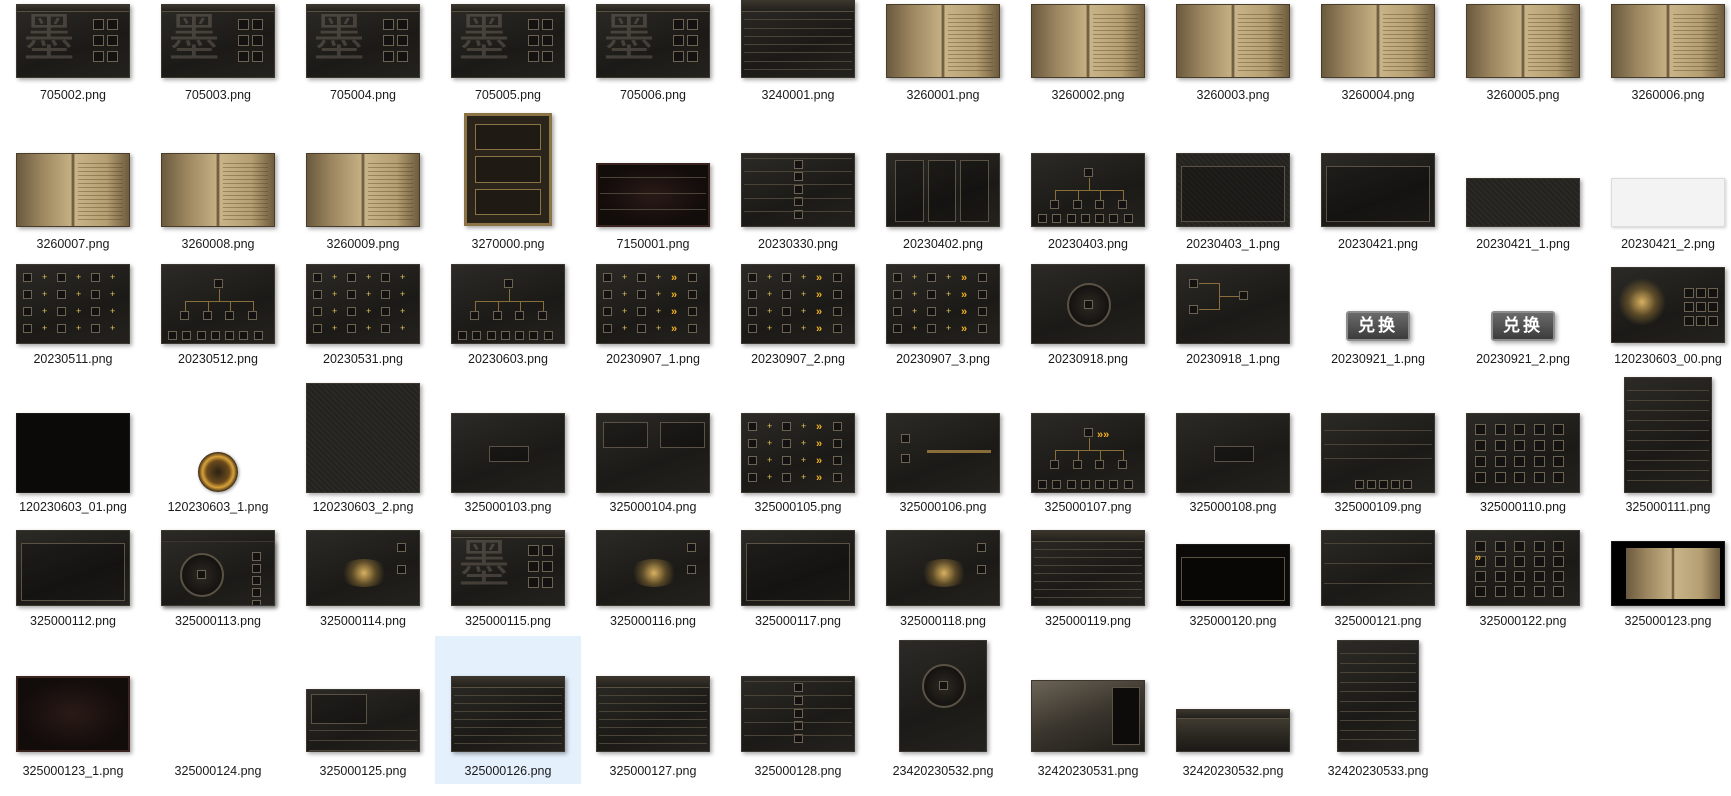  I want to click on page-text, so click(390, 191).